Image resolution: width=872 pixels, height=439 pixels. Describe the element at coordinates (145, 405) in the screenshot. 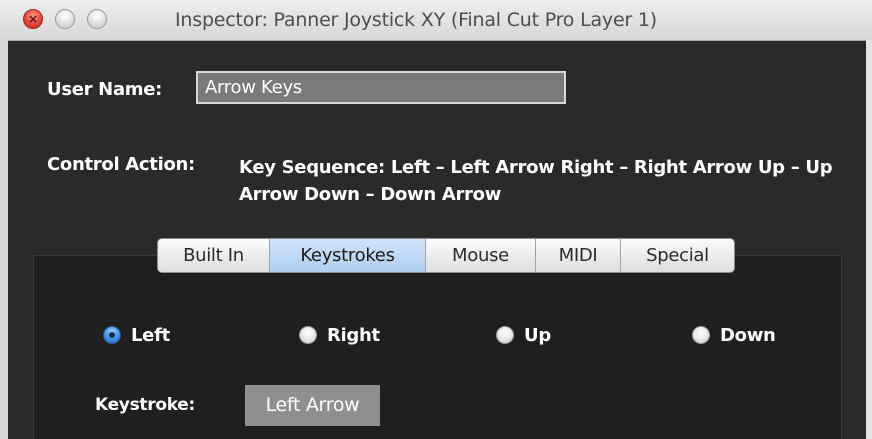

I see `keystroke-label: Keystroke:` at that location.